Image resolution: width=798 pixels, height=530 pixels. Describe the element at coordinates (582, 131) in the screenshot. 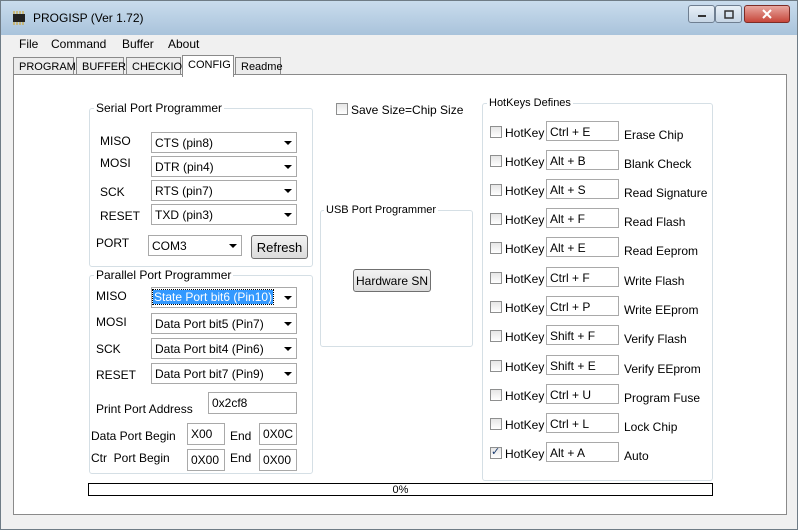

I see `hotkey-input: Ctrl + E` at that location.